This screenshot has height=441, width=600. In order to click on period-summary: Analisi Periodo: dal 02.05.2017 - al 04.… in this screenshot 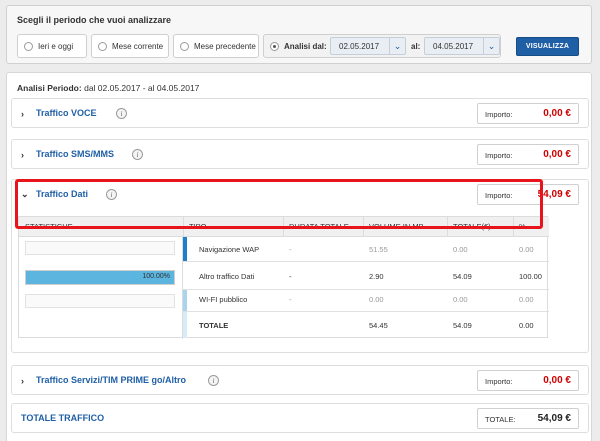, I will do `click(108, 88)`.